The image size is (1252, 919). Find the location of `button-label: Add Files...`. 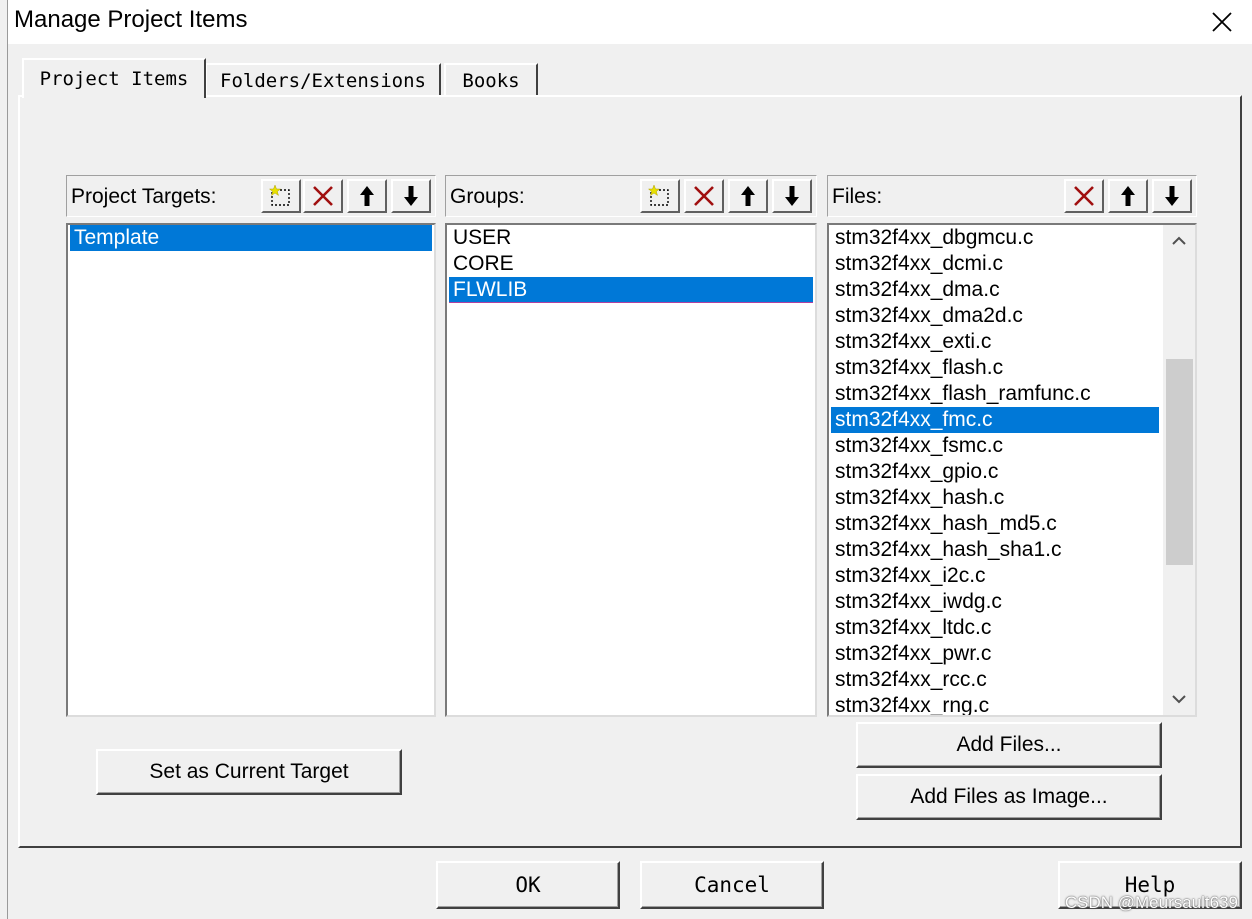

button-label: Add Files... is located at coordinates (1009, 744).